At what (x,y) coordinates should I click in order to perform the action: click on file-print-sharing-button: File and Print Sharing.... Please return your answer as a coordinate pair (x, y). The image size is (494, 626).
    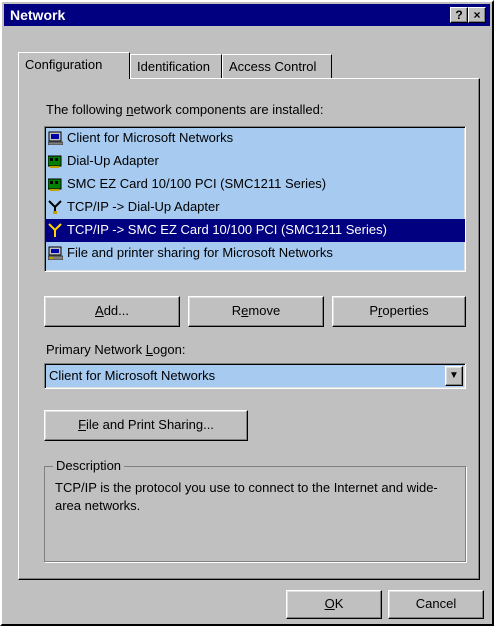
    Looking at the image, I should click on (146, 425).